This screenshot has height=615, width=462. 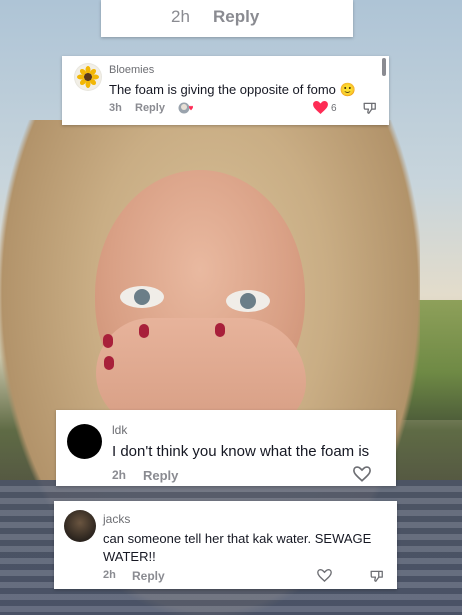 What do you see at coordinates (119, 430) in the screenshot?
I see `comment-username: ldk` at bounding box center [119, 430].